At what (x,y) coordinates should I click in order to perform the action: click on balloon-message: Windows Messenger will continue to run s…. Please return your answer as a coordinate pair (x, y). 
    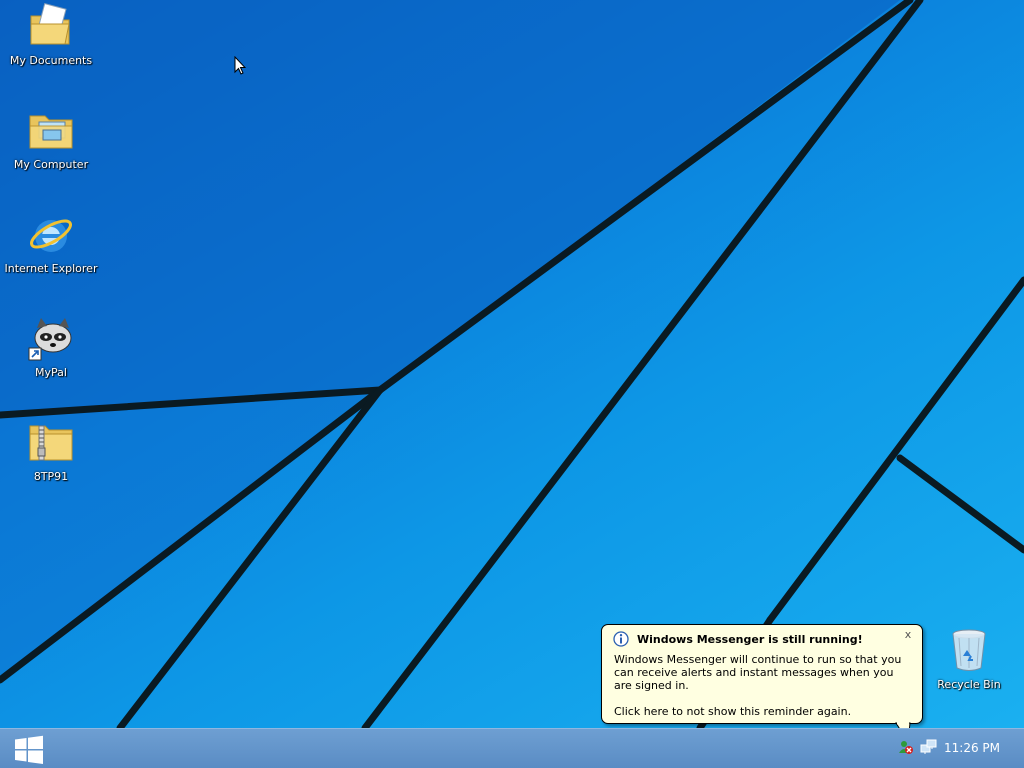
    Looking at the image, I should click on (758, 672).